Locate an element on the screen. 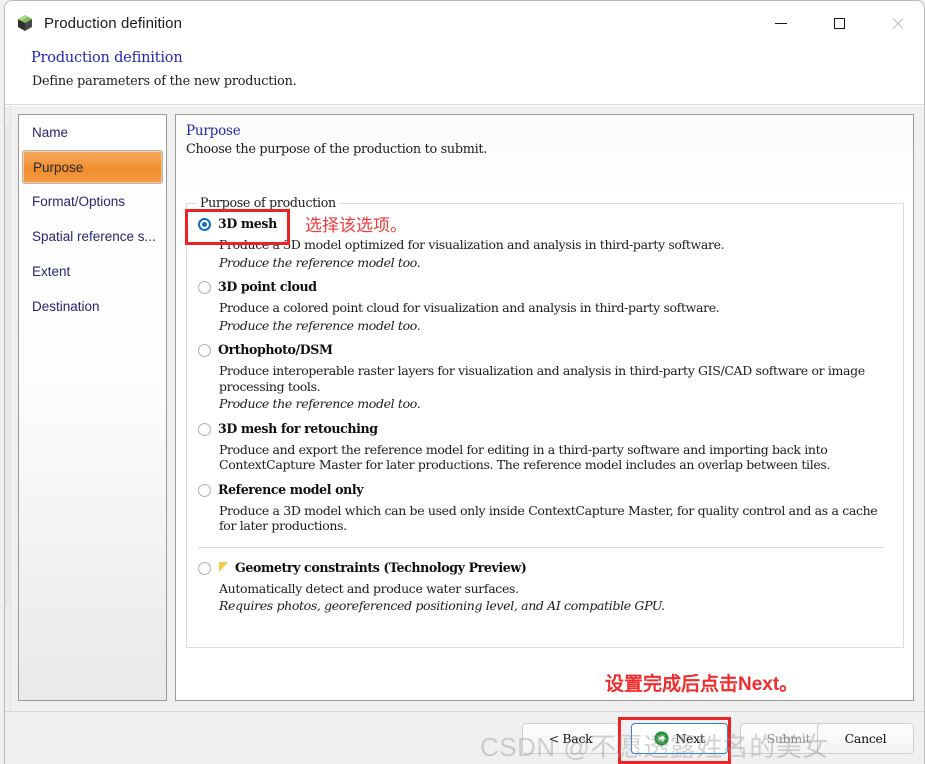 The height and width of the screenshot is (764, 925). next-button-label: Next is located at coordinates (690, 738).